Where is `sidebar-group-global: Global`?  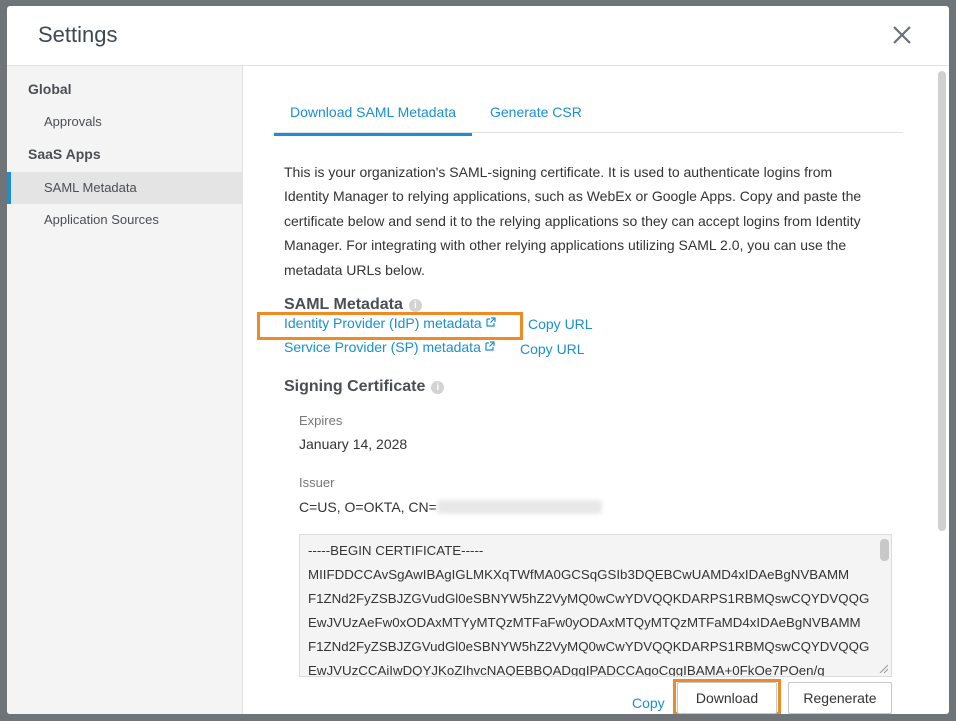 sidebar-group-global: Global is located at coordinates (50, 89).